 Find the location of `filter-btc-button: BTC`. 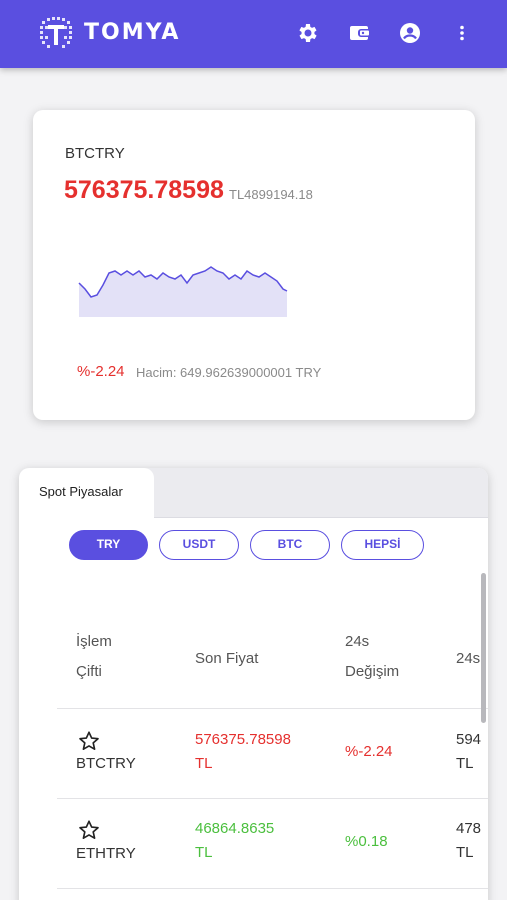

filter-btc-button: BTC is located at coordinates (290, 545).